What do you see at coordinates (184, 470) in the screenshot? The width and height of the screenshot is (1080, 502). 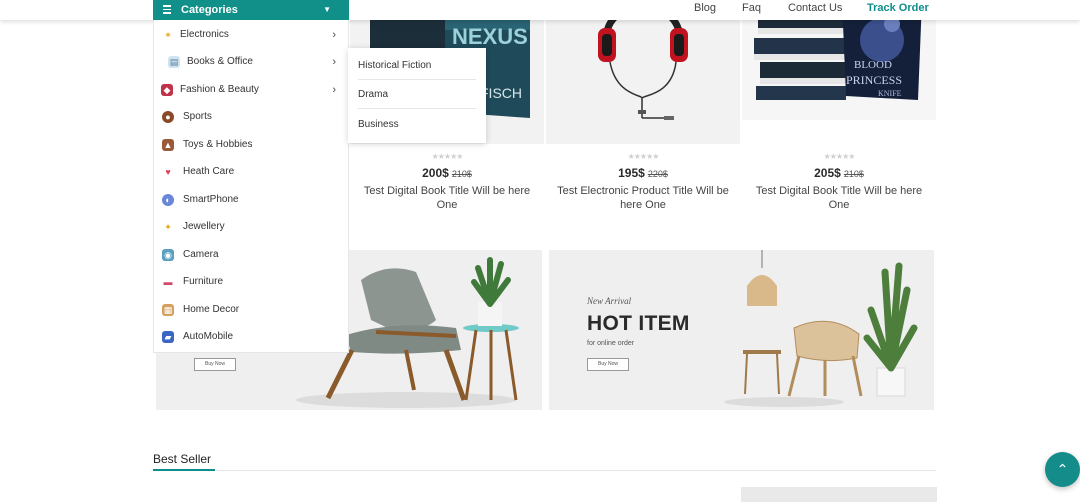 I see `section-underline` at bounding box center [184, 470].